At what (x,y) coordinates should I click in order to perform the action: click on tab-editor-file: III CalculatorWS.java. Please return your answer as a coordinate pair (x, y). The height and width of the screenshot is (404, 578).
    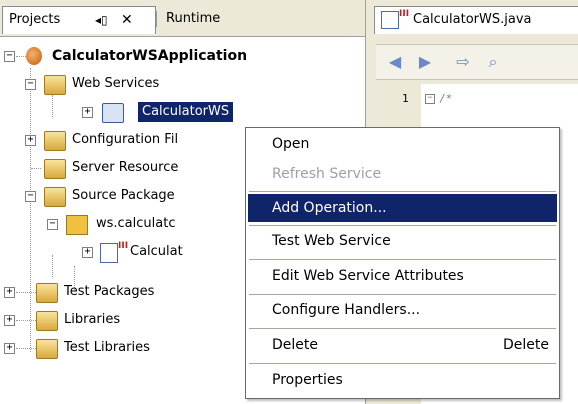
    Looking at the image, I should click on (476, 20).